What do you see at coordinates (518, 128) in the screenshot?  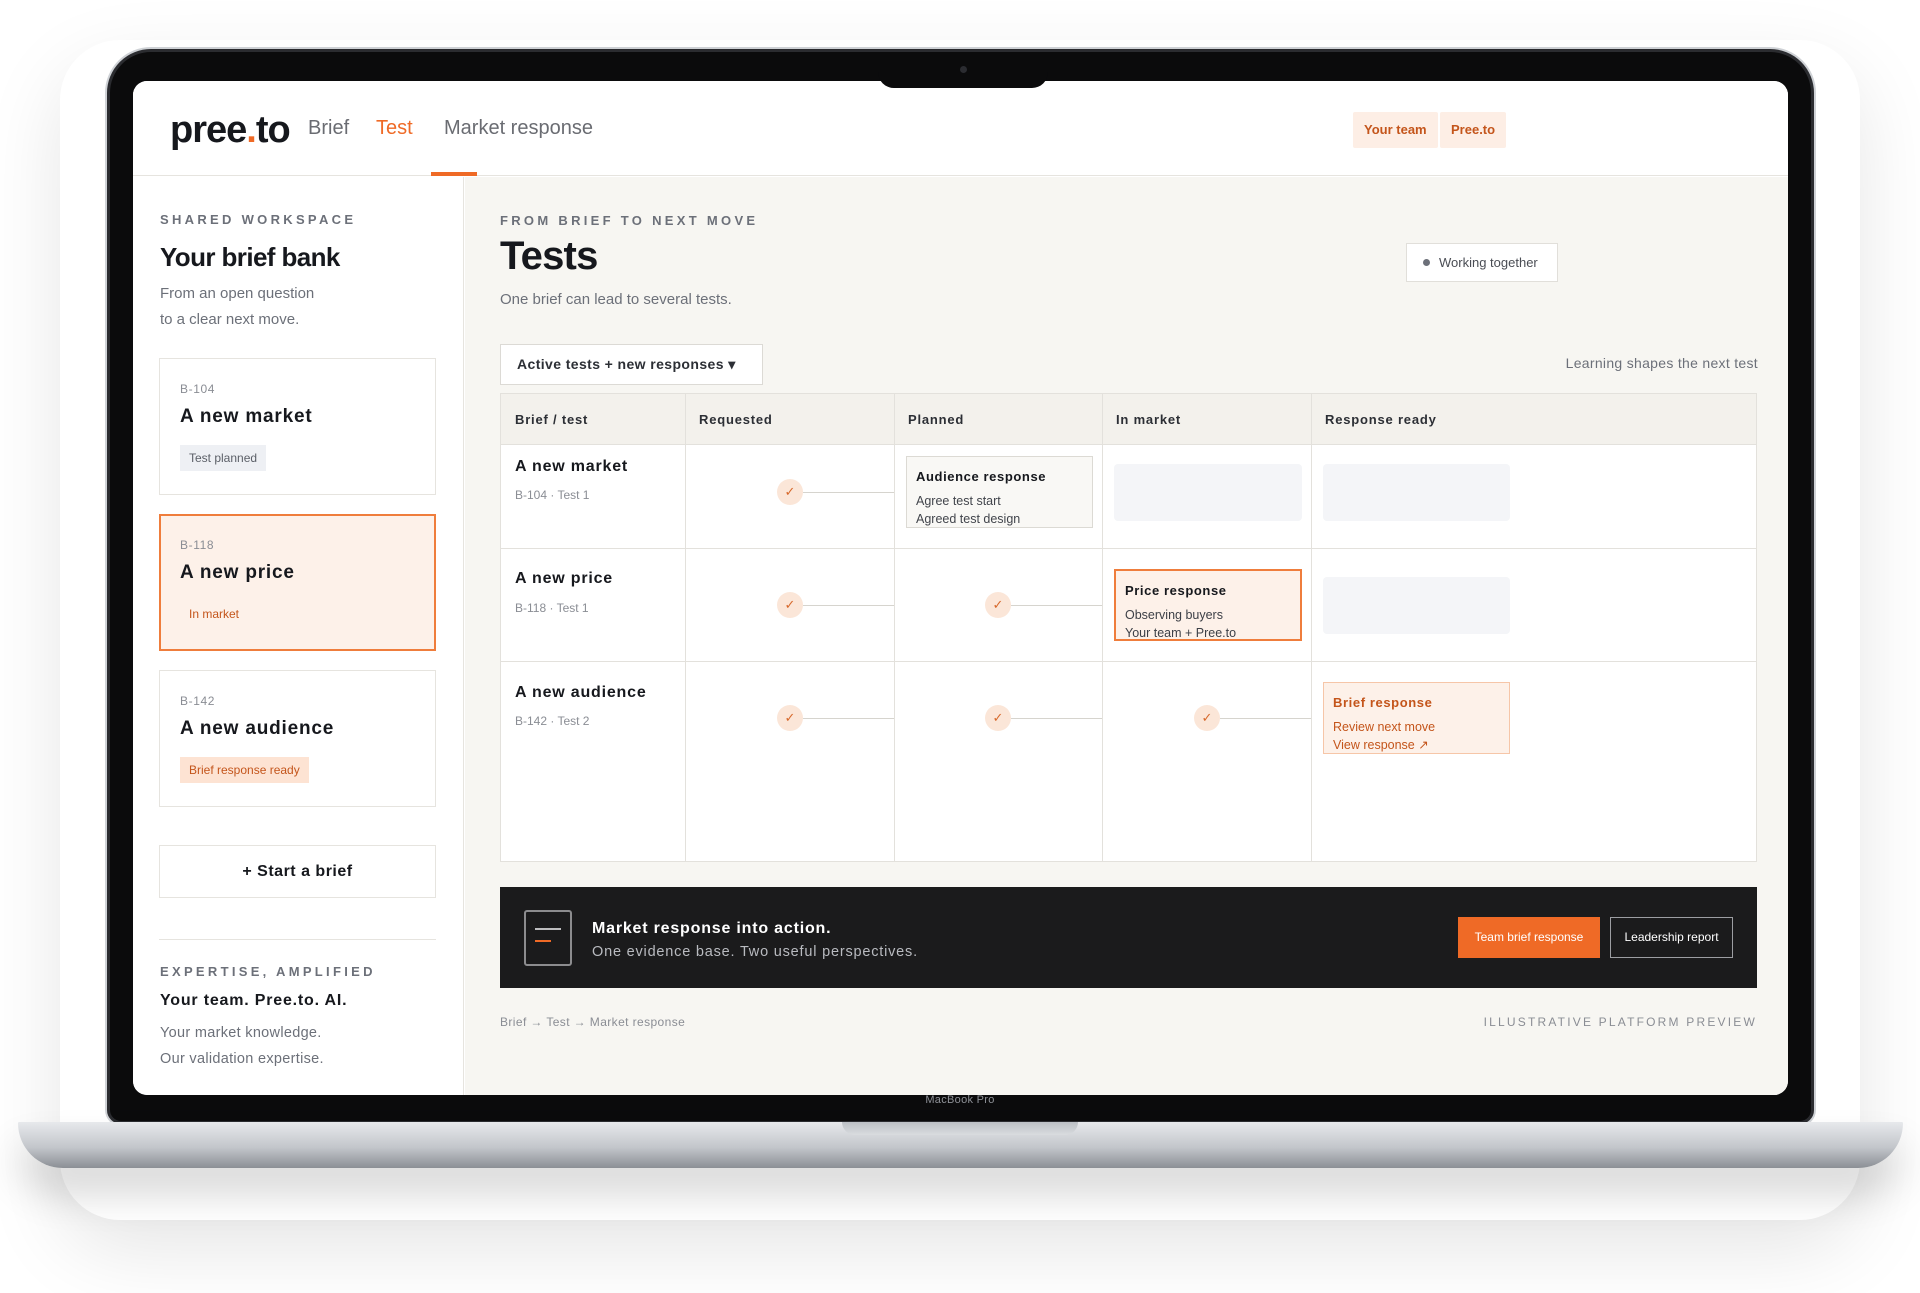 I see `nav-market-response: Market response` at bounding box center [518, 128].